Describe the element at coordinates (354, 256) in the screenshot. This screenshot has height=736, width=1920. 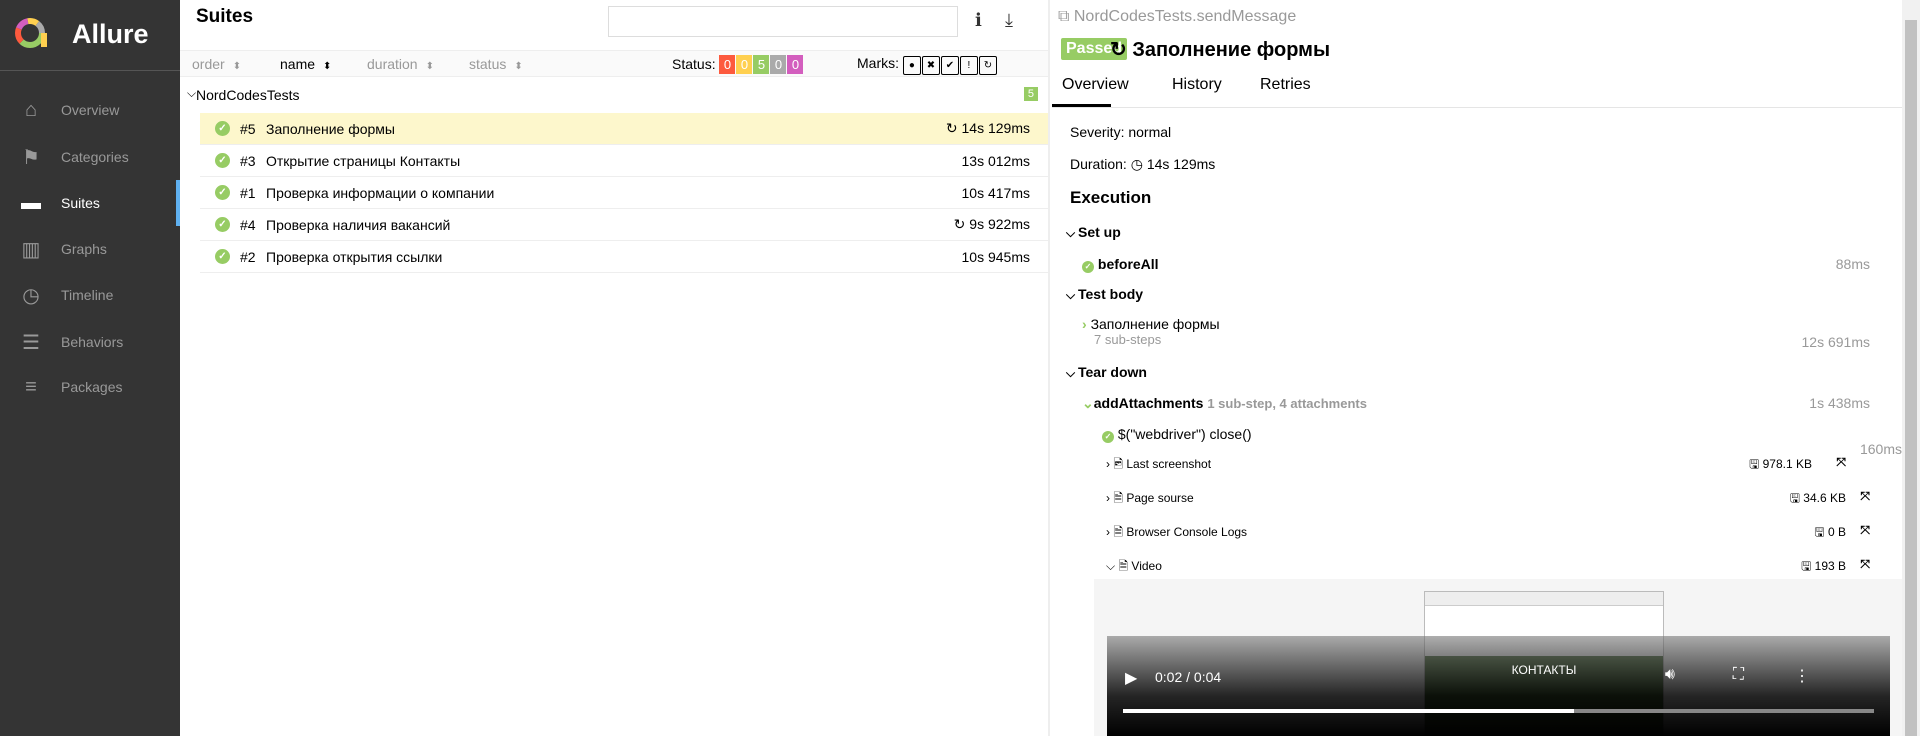
I see `test-name: Проверка открытия ссылки` at that location.